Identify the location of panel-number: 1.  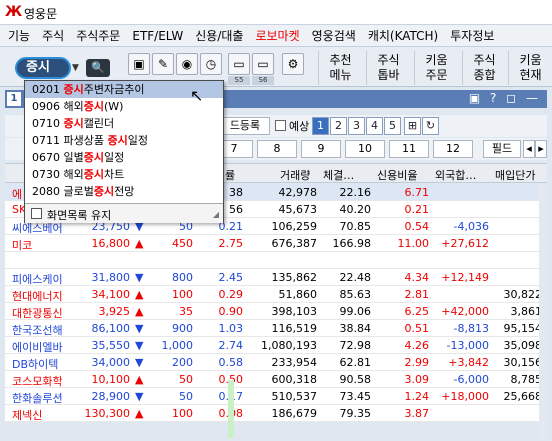
(14, 99).